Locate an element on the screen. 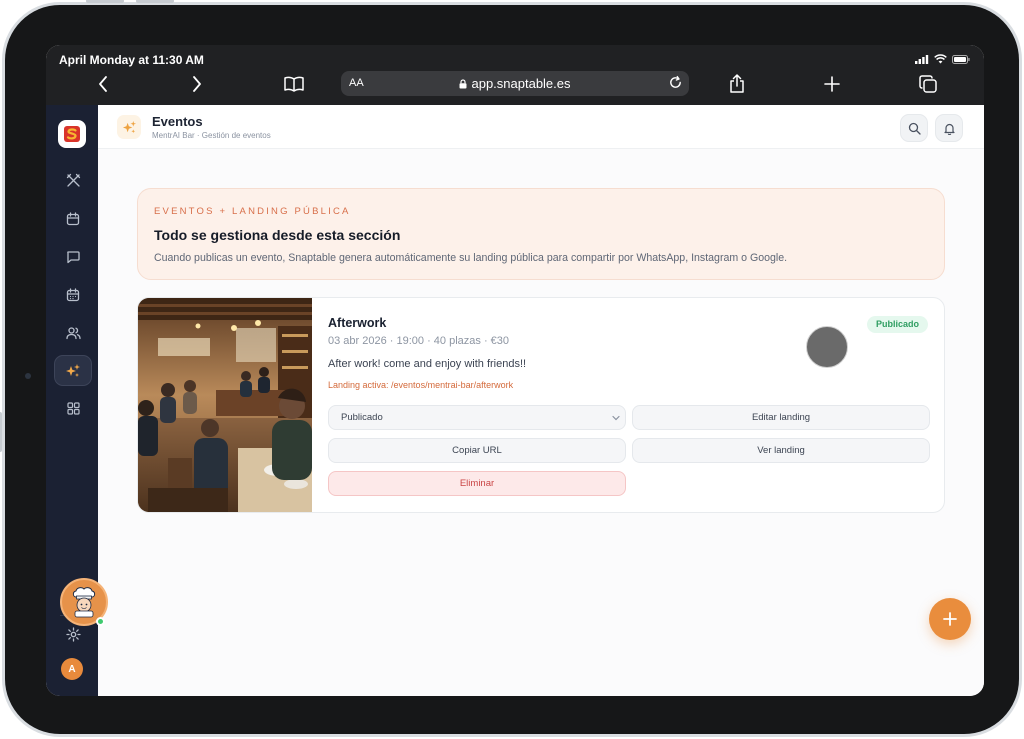  sidebar-item-menu is located at coordinates (73, 180).